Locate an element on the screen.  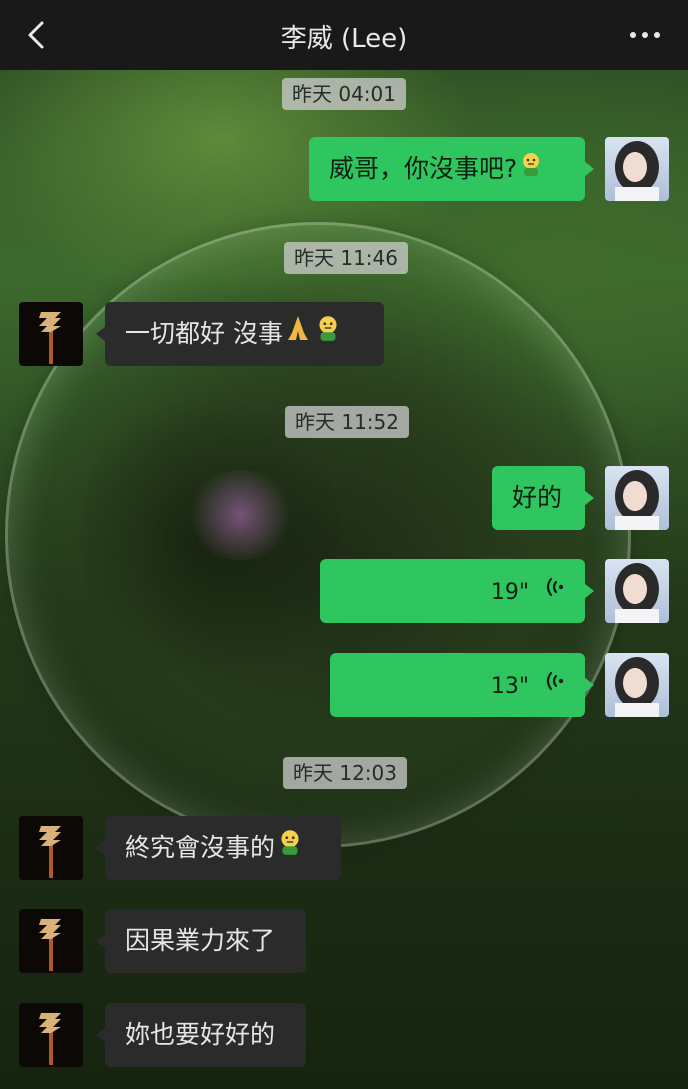
voice-message-outgoing: 19" is located at coordinates (457, 591).